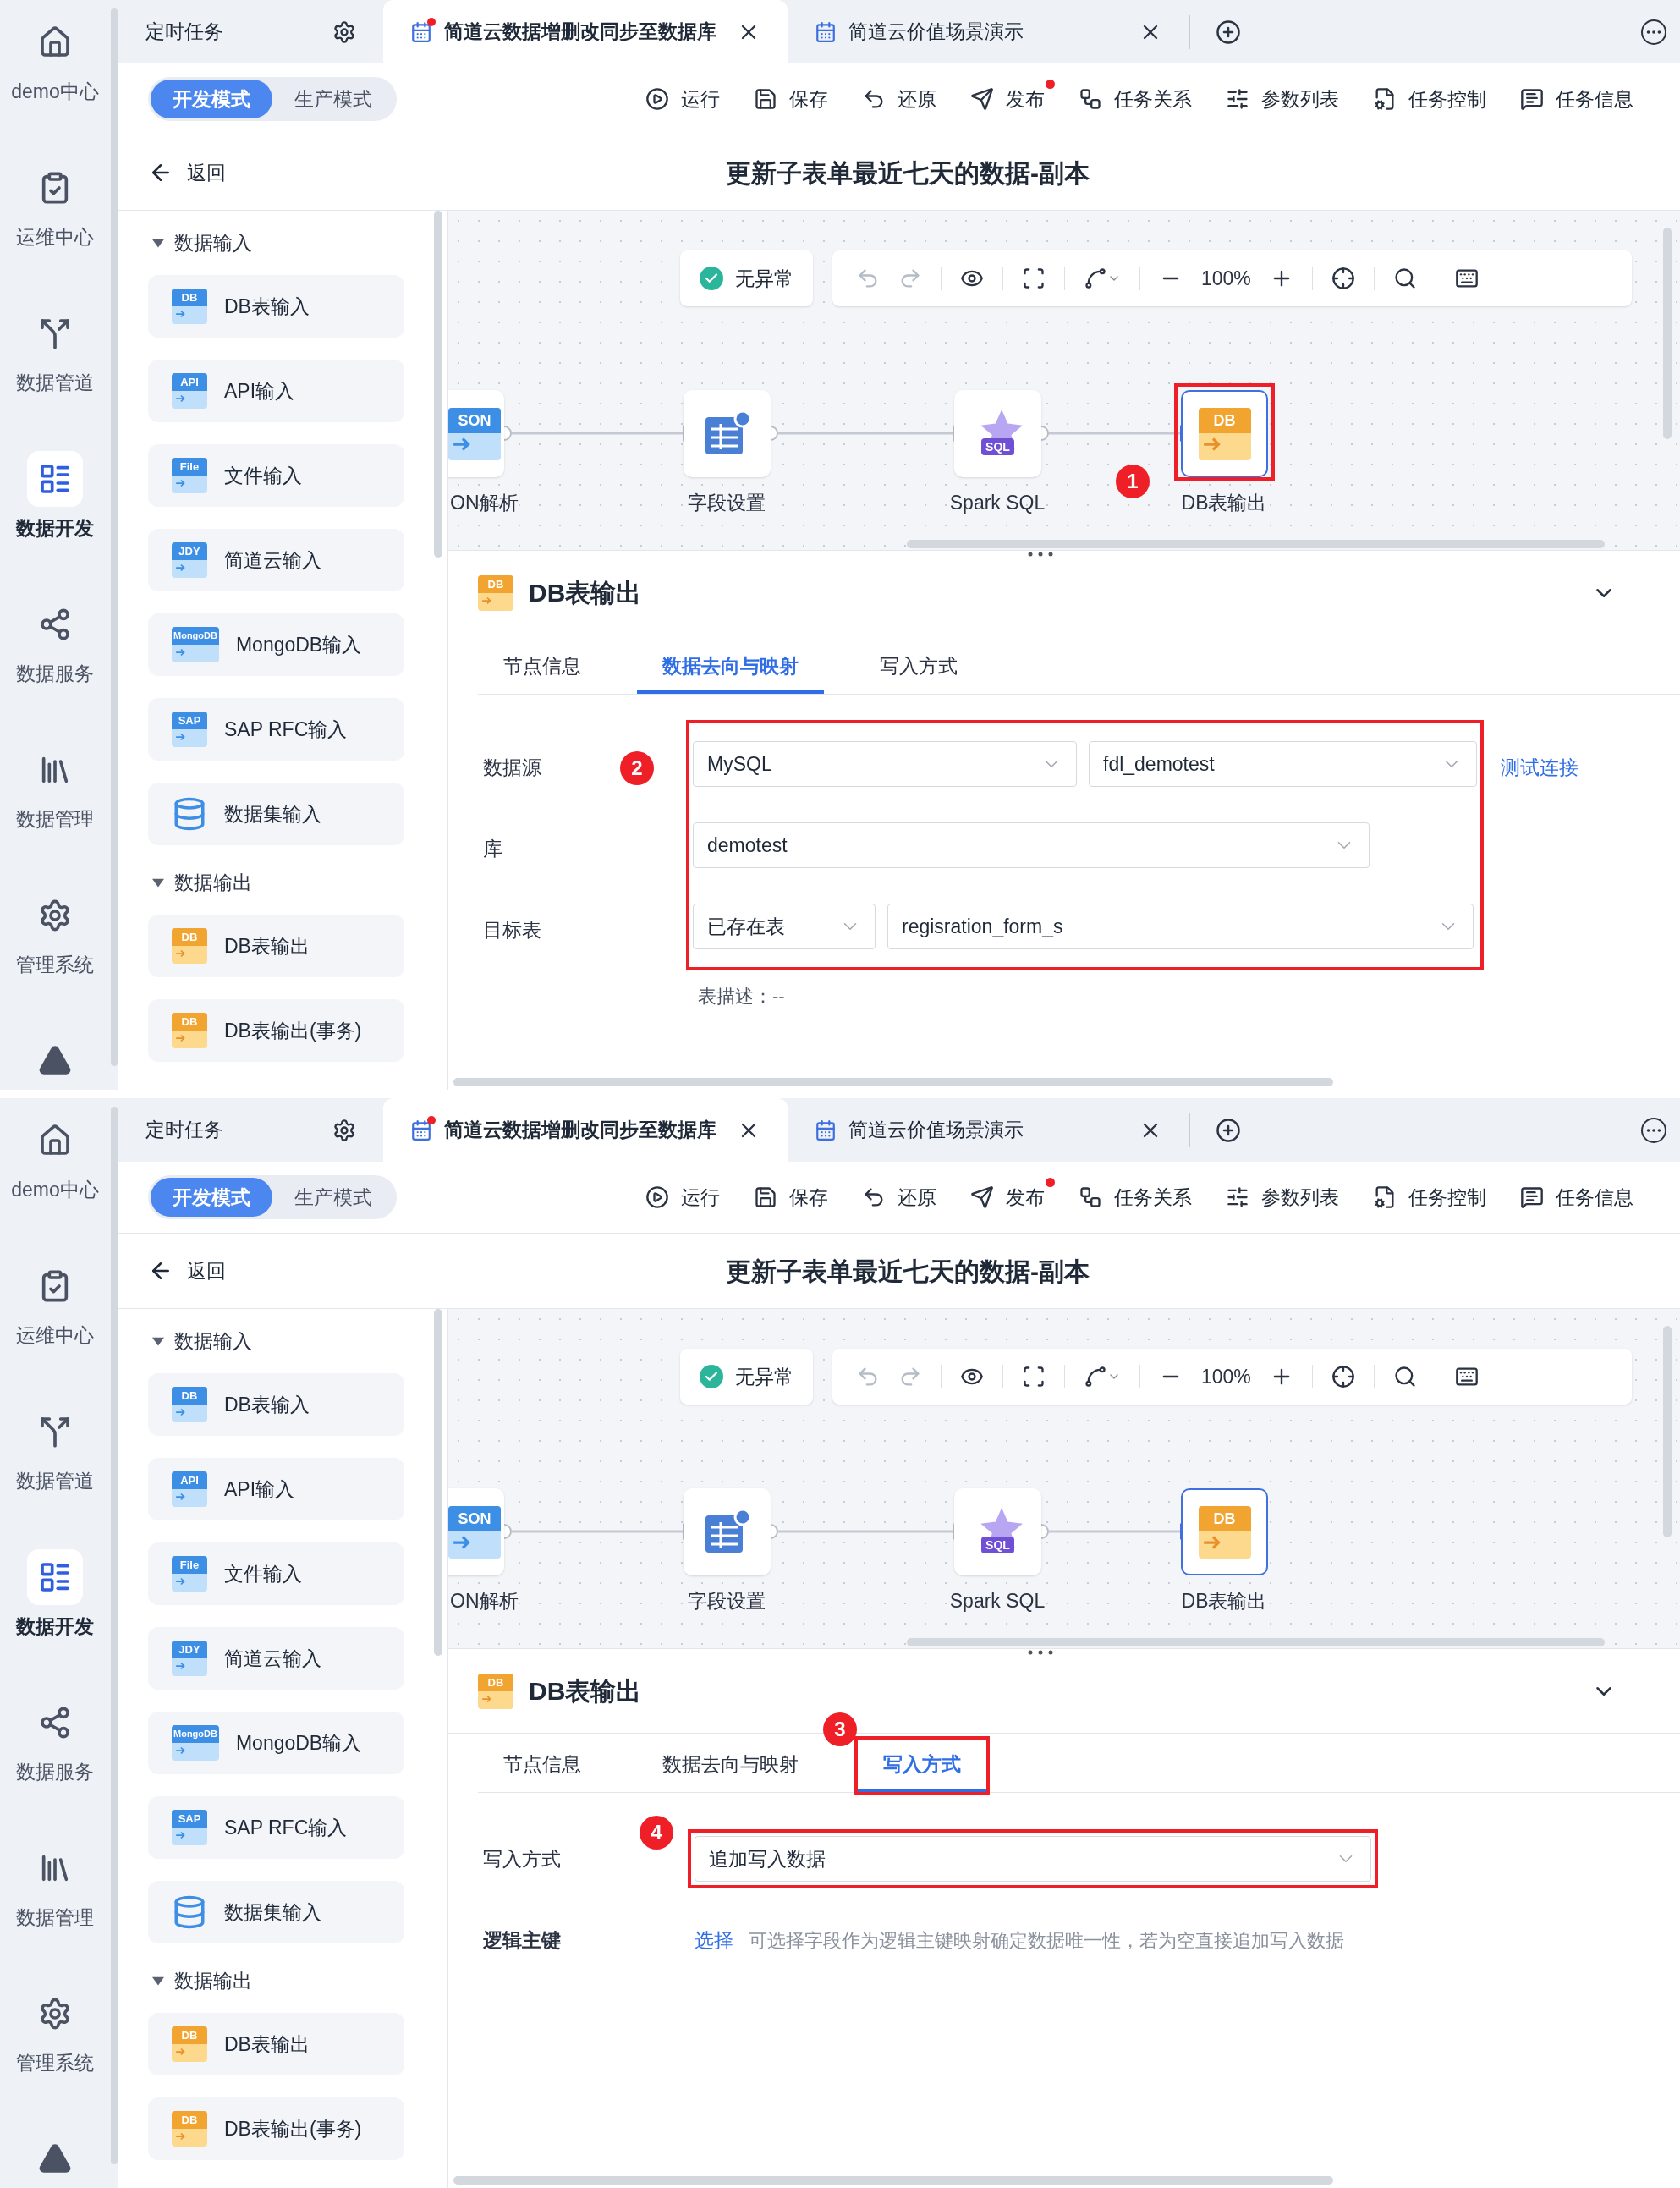 The width and height of the screenshot is (1680, 2188). I want to click on select-field: 追加写入数据, so click(1033, 1859).